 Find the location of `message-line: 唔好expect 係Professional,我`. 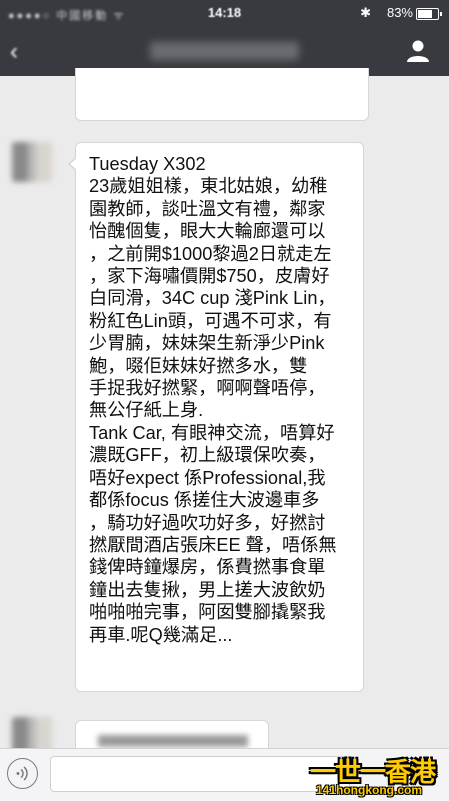

message-line: 唔好expect 係Professional,我 is located at coordinates (207, 477).